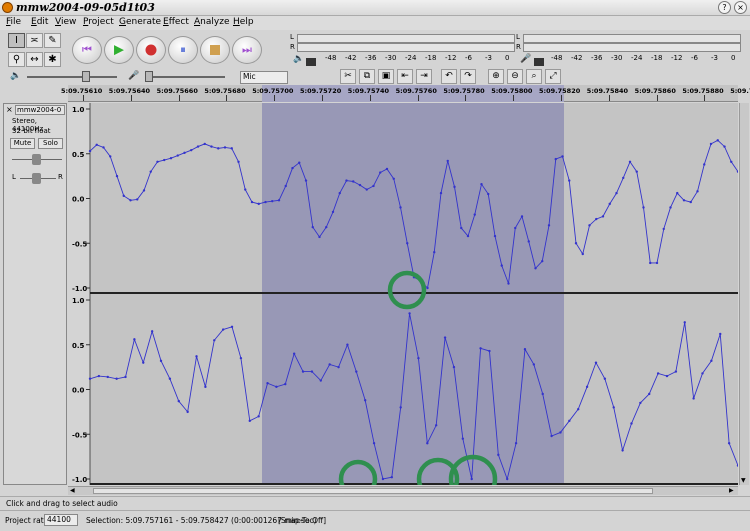 Image resolution: width=750 pixels, height=531 pixels. I want to click on menu-edit: Edit, so click(39, 22).